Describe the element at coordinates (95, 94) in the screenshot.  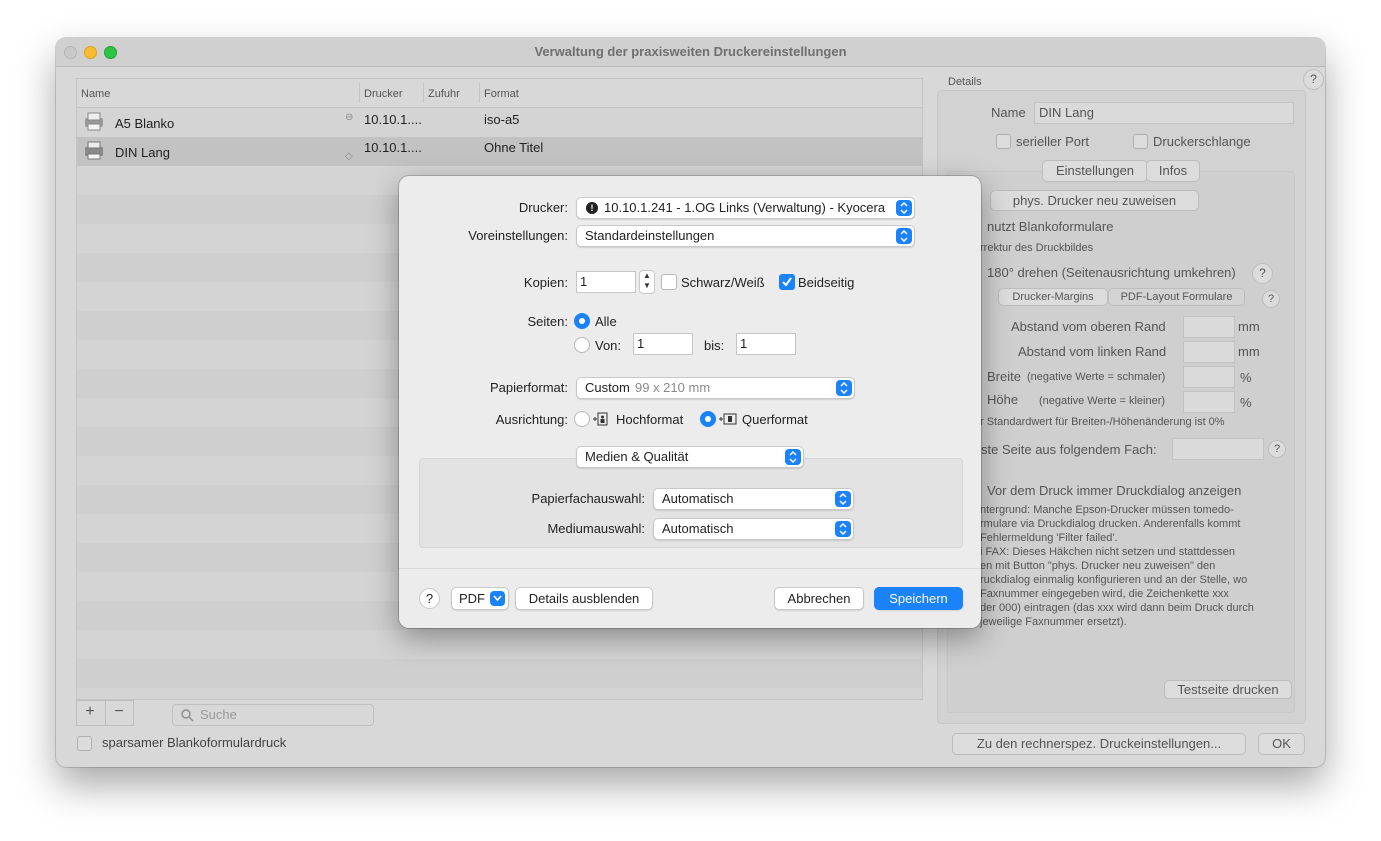
I see `column-header-name: Name` at that location.